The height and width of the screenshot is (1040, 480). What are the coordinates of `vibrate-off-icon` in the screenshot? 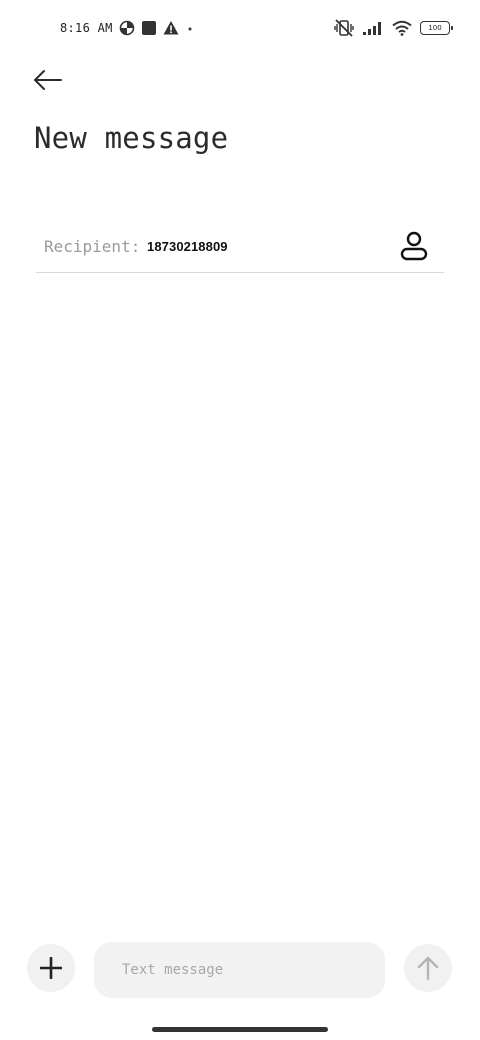 It's located at (344, 28).